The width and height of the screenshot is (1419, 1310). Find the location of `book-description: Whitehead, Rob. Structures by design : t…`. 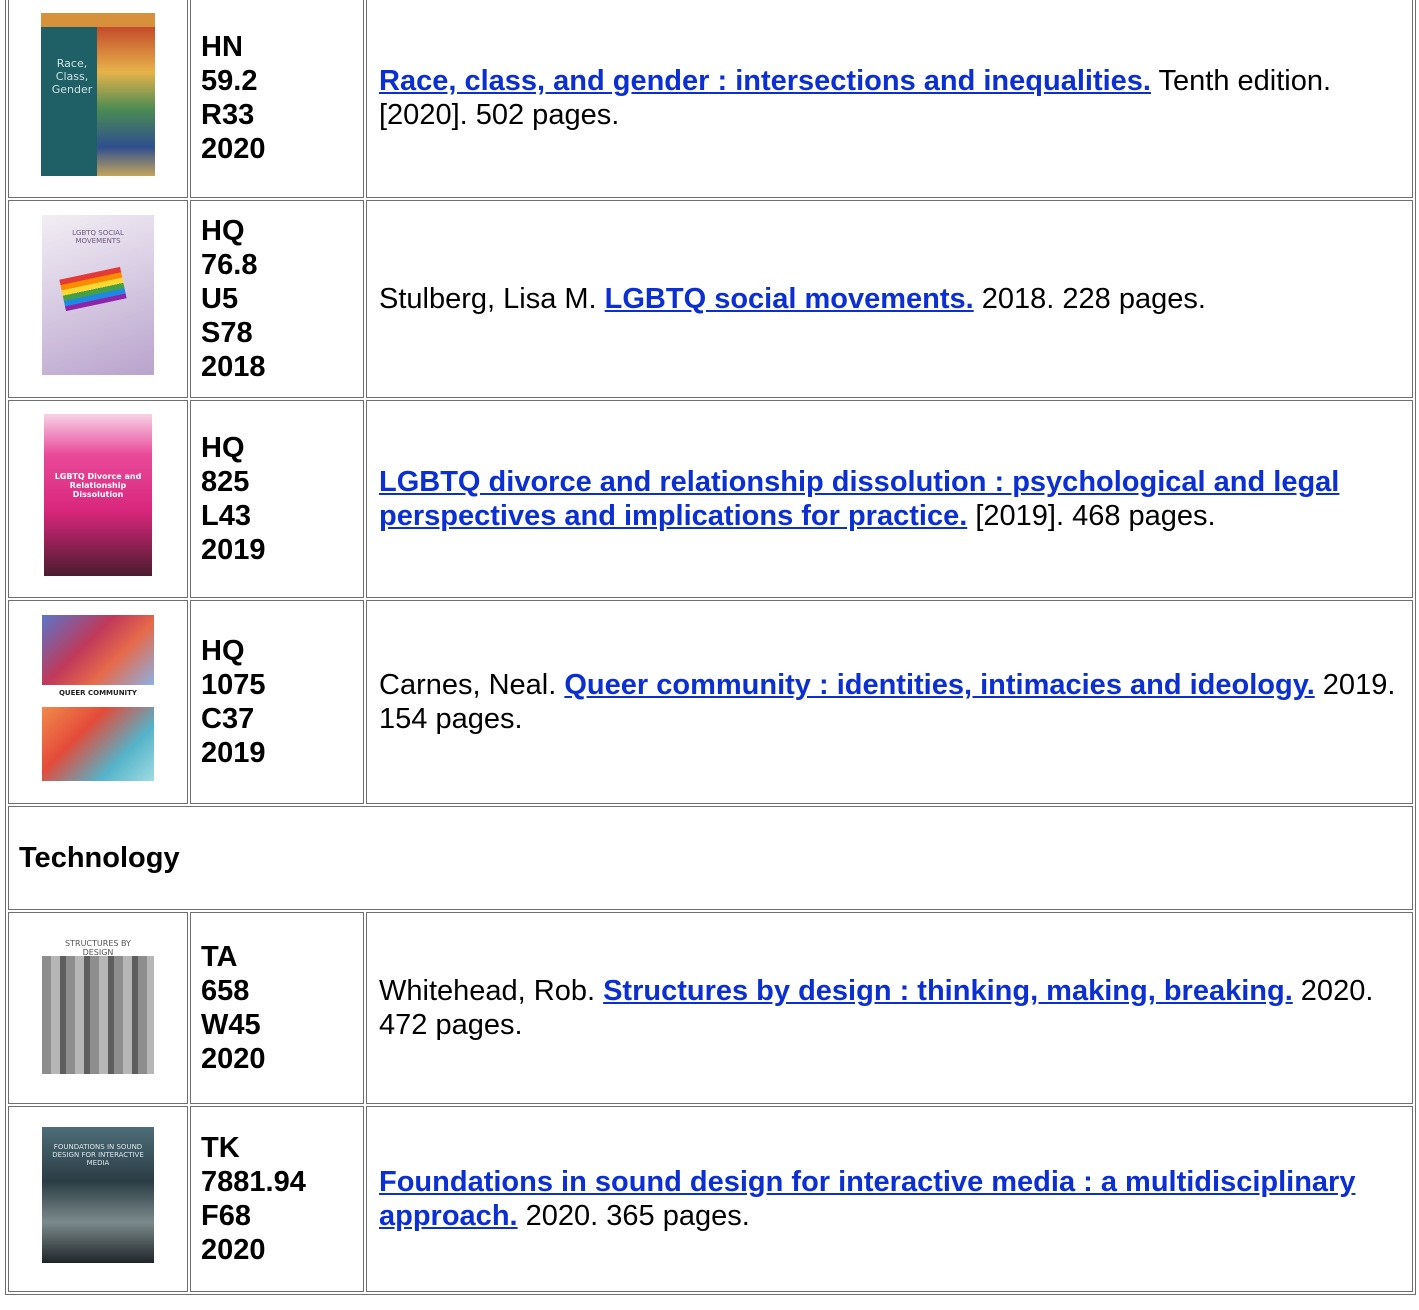

book-description: Whitehead, Rob. Structures by design : t… is located at coordinates (889, 1008).